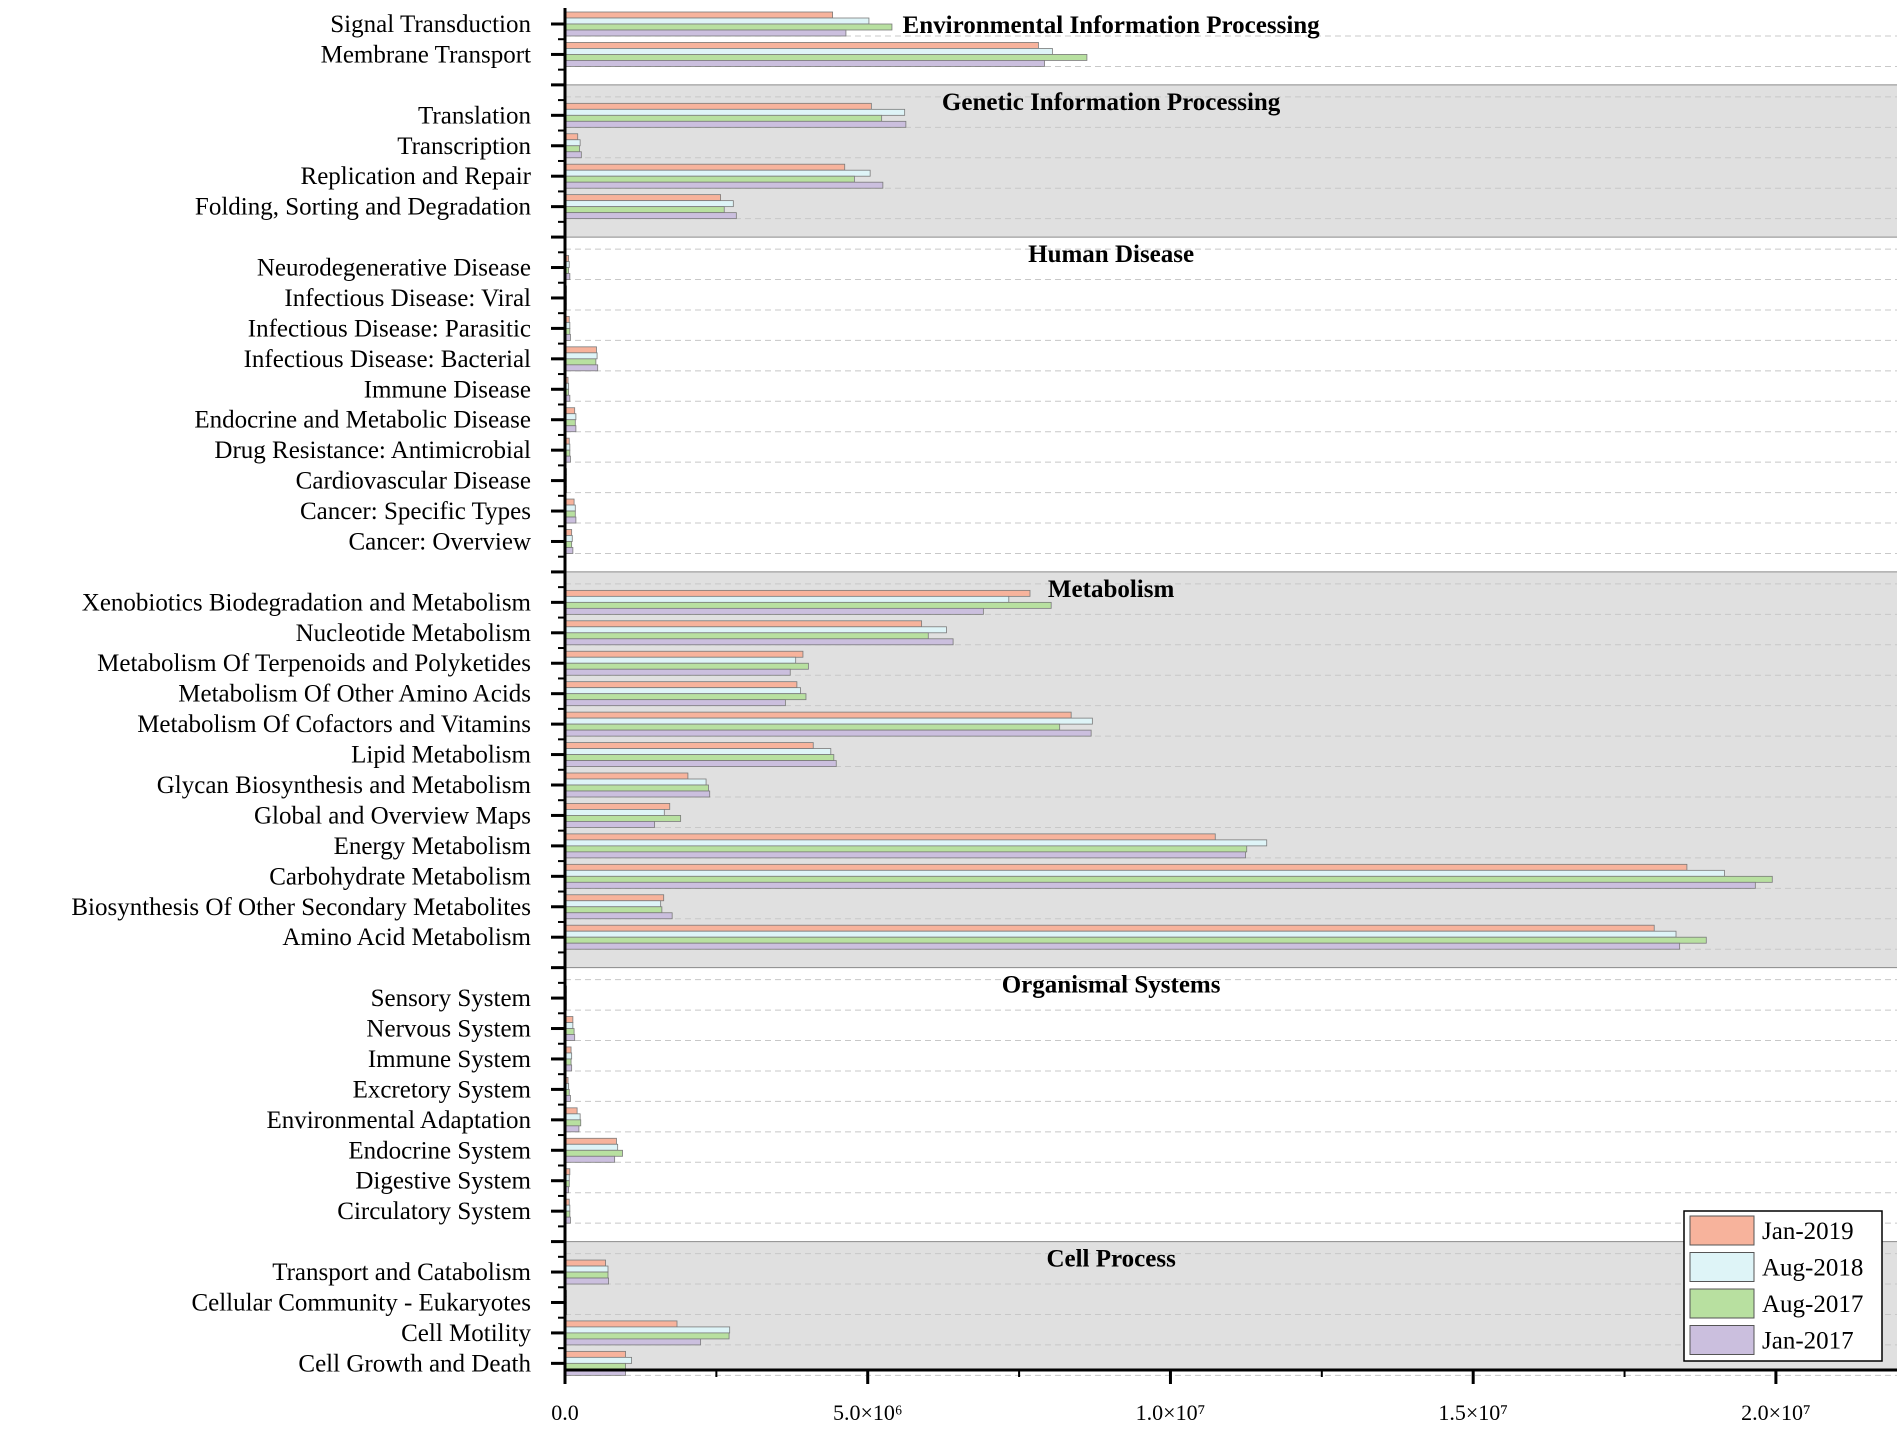  I want to click on category-label: Digestive System, so click(443, 1181).